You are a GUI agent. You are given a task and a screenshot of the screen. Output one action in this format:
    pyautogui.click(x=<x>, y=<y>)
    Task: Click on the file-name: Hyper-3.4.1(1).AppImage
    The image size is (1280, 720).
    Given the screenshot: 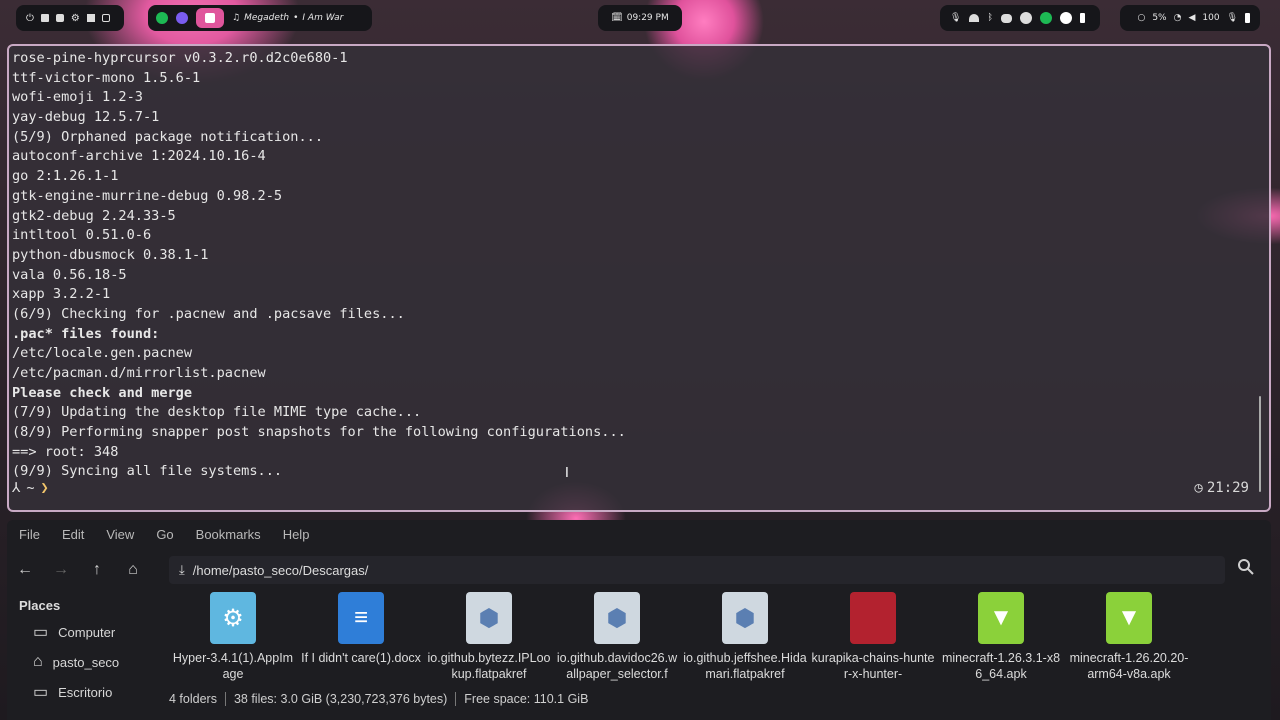 What is the action you would take?
    pyautogui.click(x=233, y=666)
    